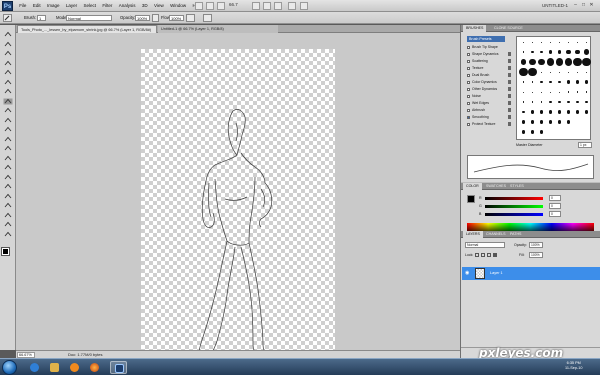  Describe the element at coordinates (145, 6) in the screenshot. I see `menu-3d: 3D` at that location.